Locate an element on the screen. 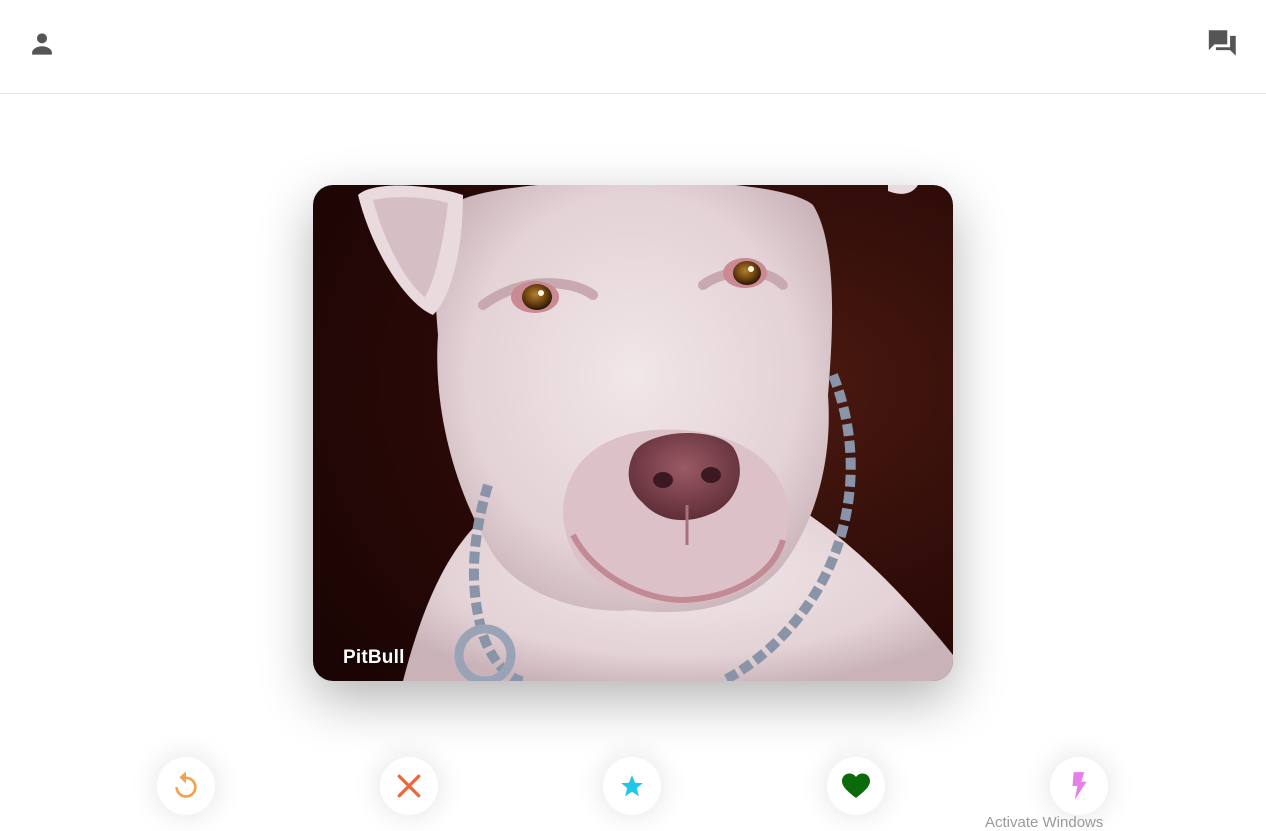 This screenshot has width=1266, height=831. rewind-button is located at coordinates (186, 786).